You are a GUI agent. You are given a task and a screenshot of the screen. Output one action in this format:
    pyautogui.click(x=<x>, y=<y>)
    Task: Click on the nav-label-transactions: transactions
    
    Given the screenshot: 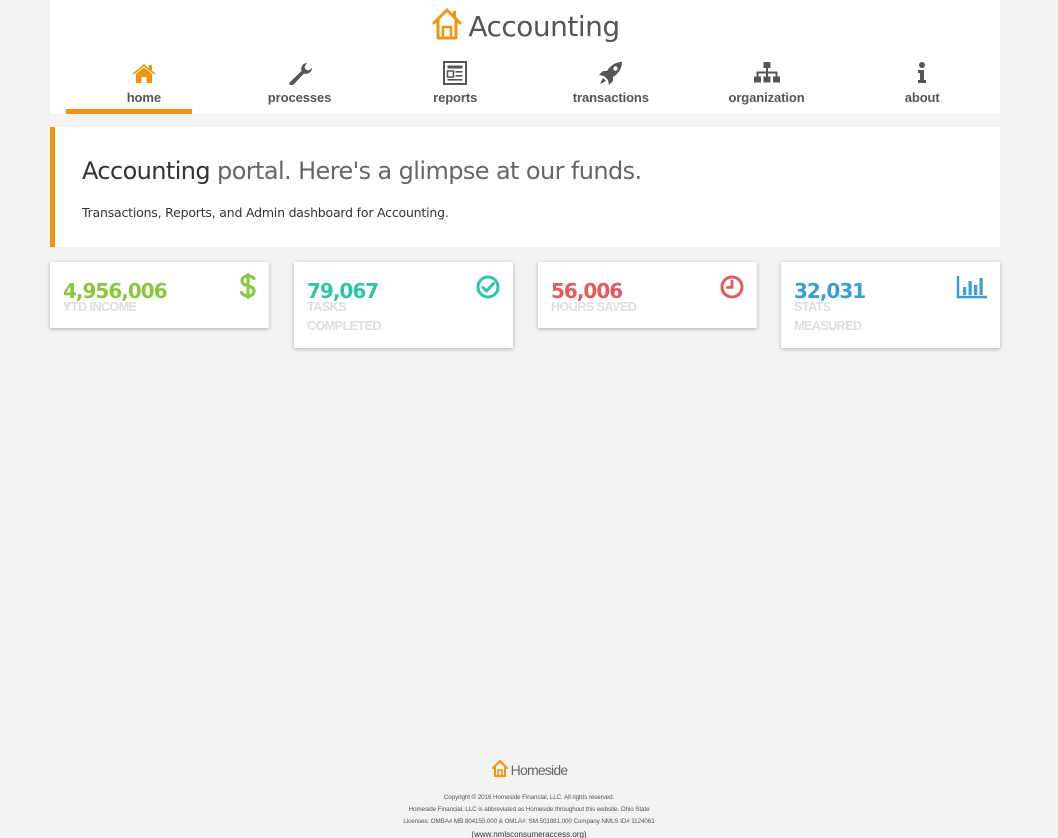 What is the action you would take?
    pyautogui.click(x=610, y=97)
    